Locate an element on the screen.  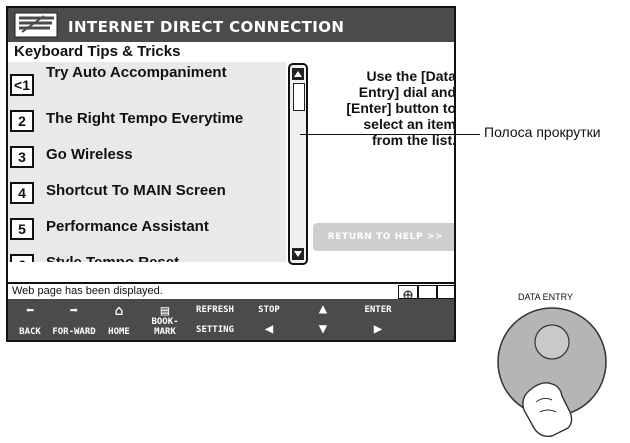
enter-button: ENTER is located at coordinates (378, 310).